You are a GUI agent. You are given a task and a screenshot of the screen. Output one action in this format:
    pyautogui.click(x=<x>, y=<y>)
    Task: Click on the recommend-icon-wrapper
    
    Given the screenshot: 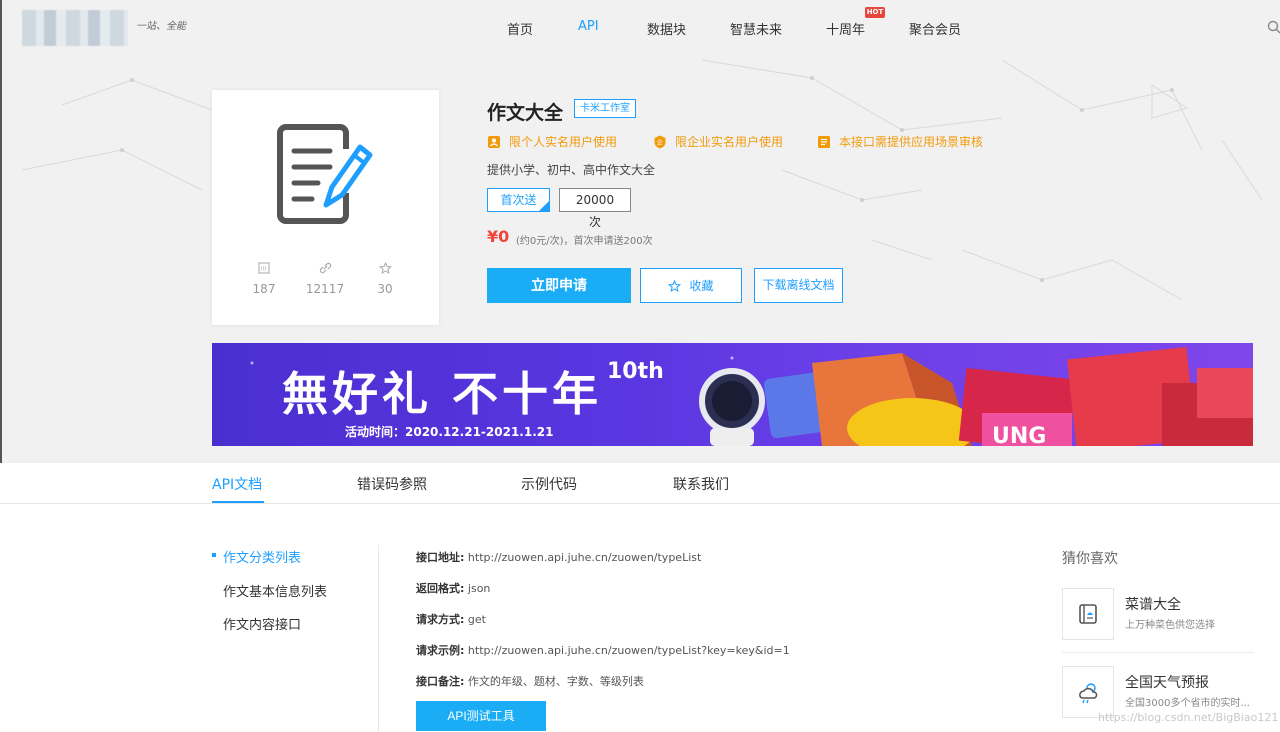 What is the action you would take?
    pyautogui.click(x=1088, y=614)
    